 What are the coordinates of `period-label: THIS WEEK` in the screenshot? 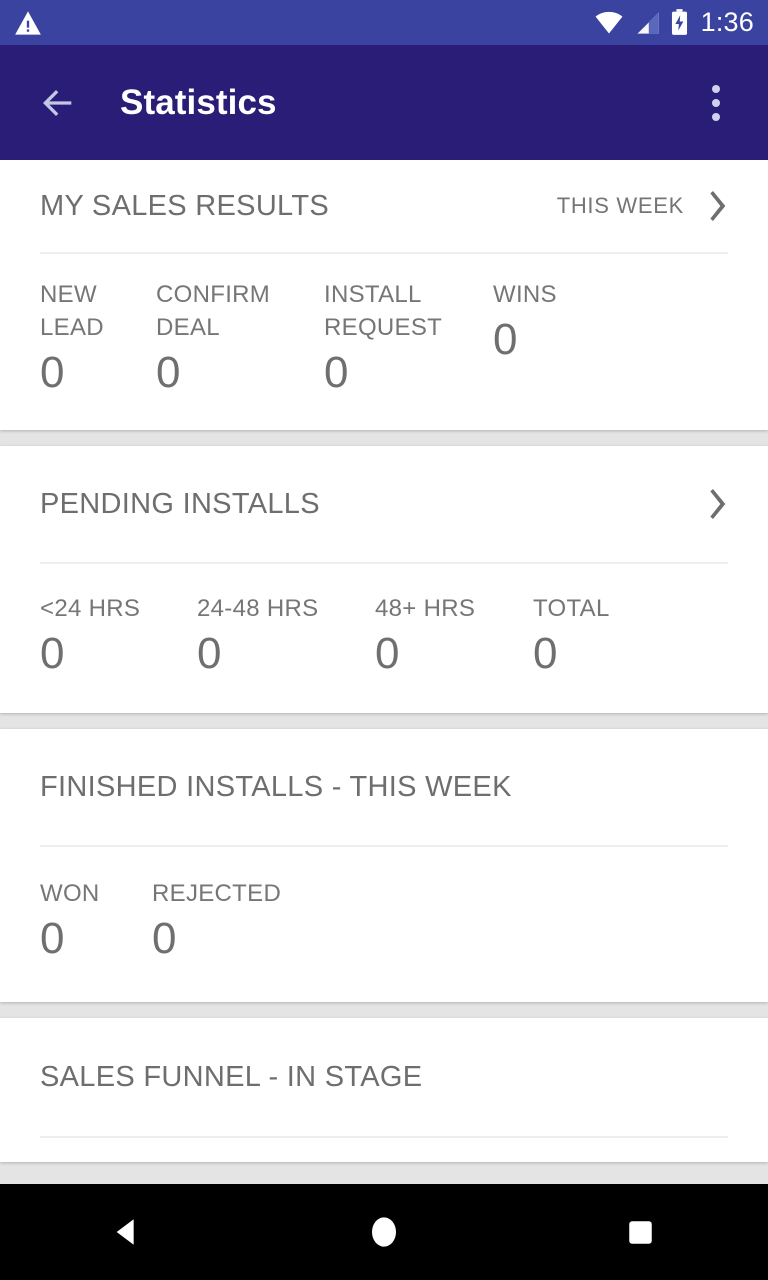 It's located at (620, 205).